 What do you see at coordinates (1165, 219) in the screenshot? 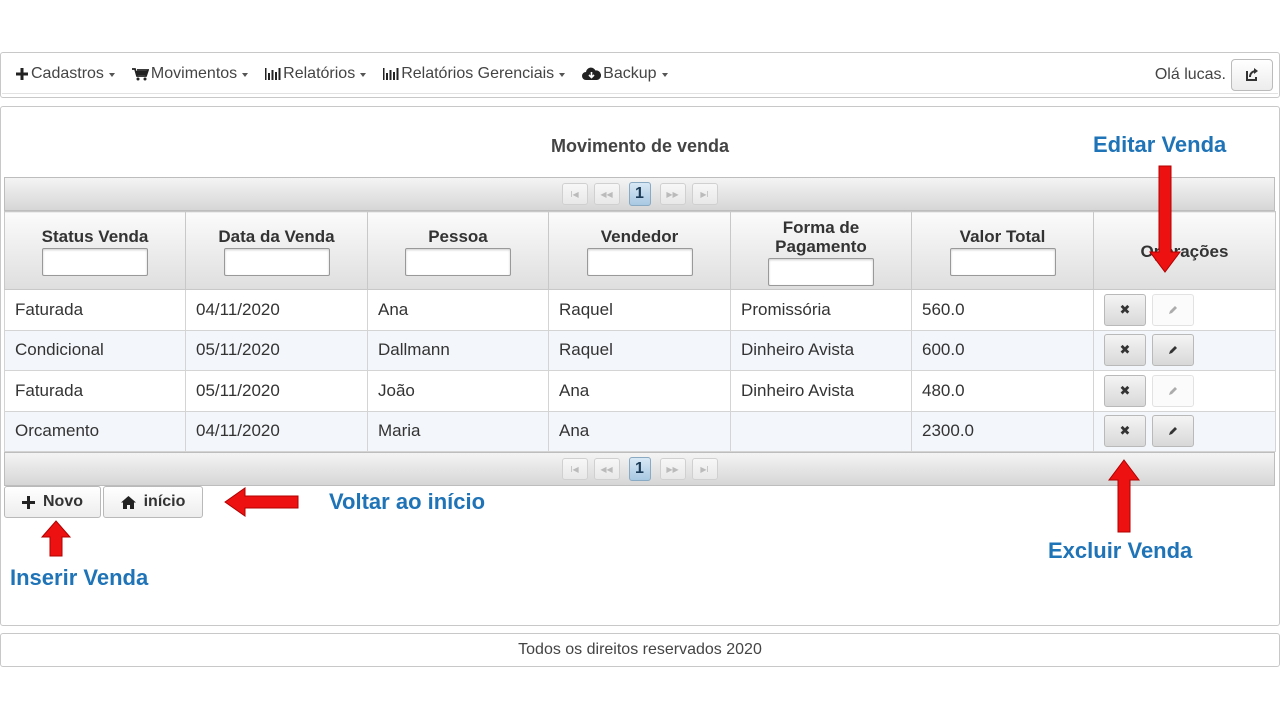
I see `arrow-down-icon` at bounding box center [1165, 219].